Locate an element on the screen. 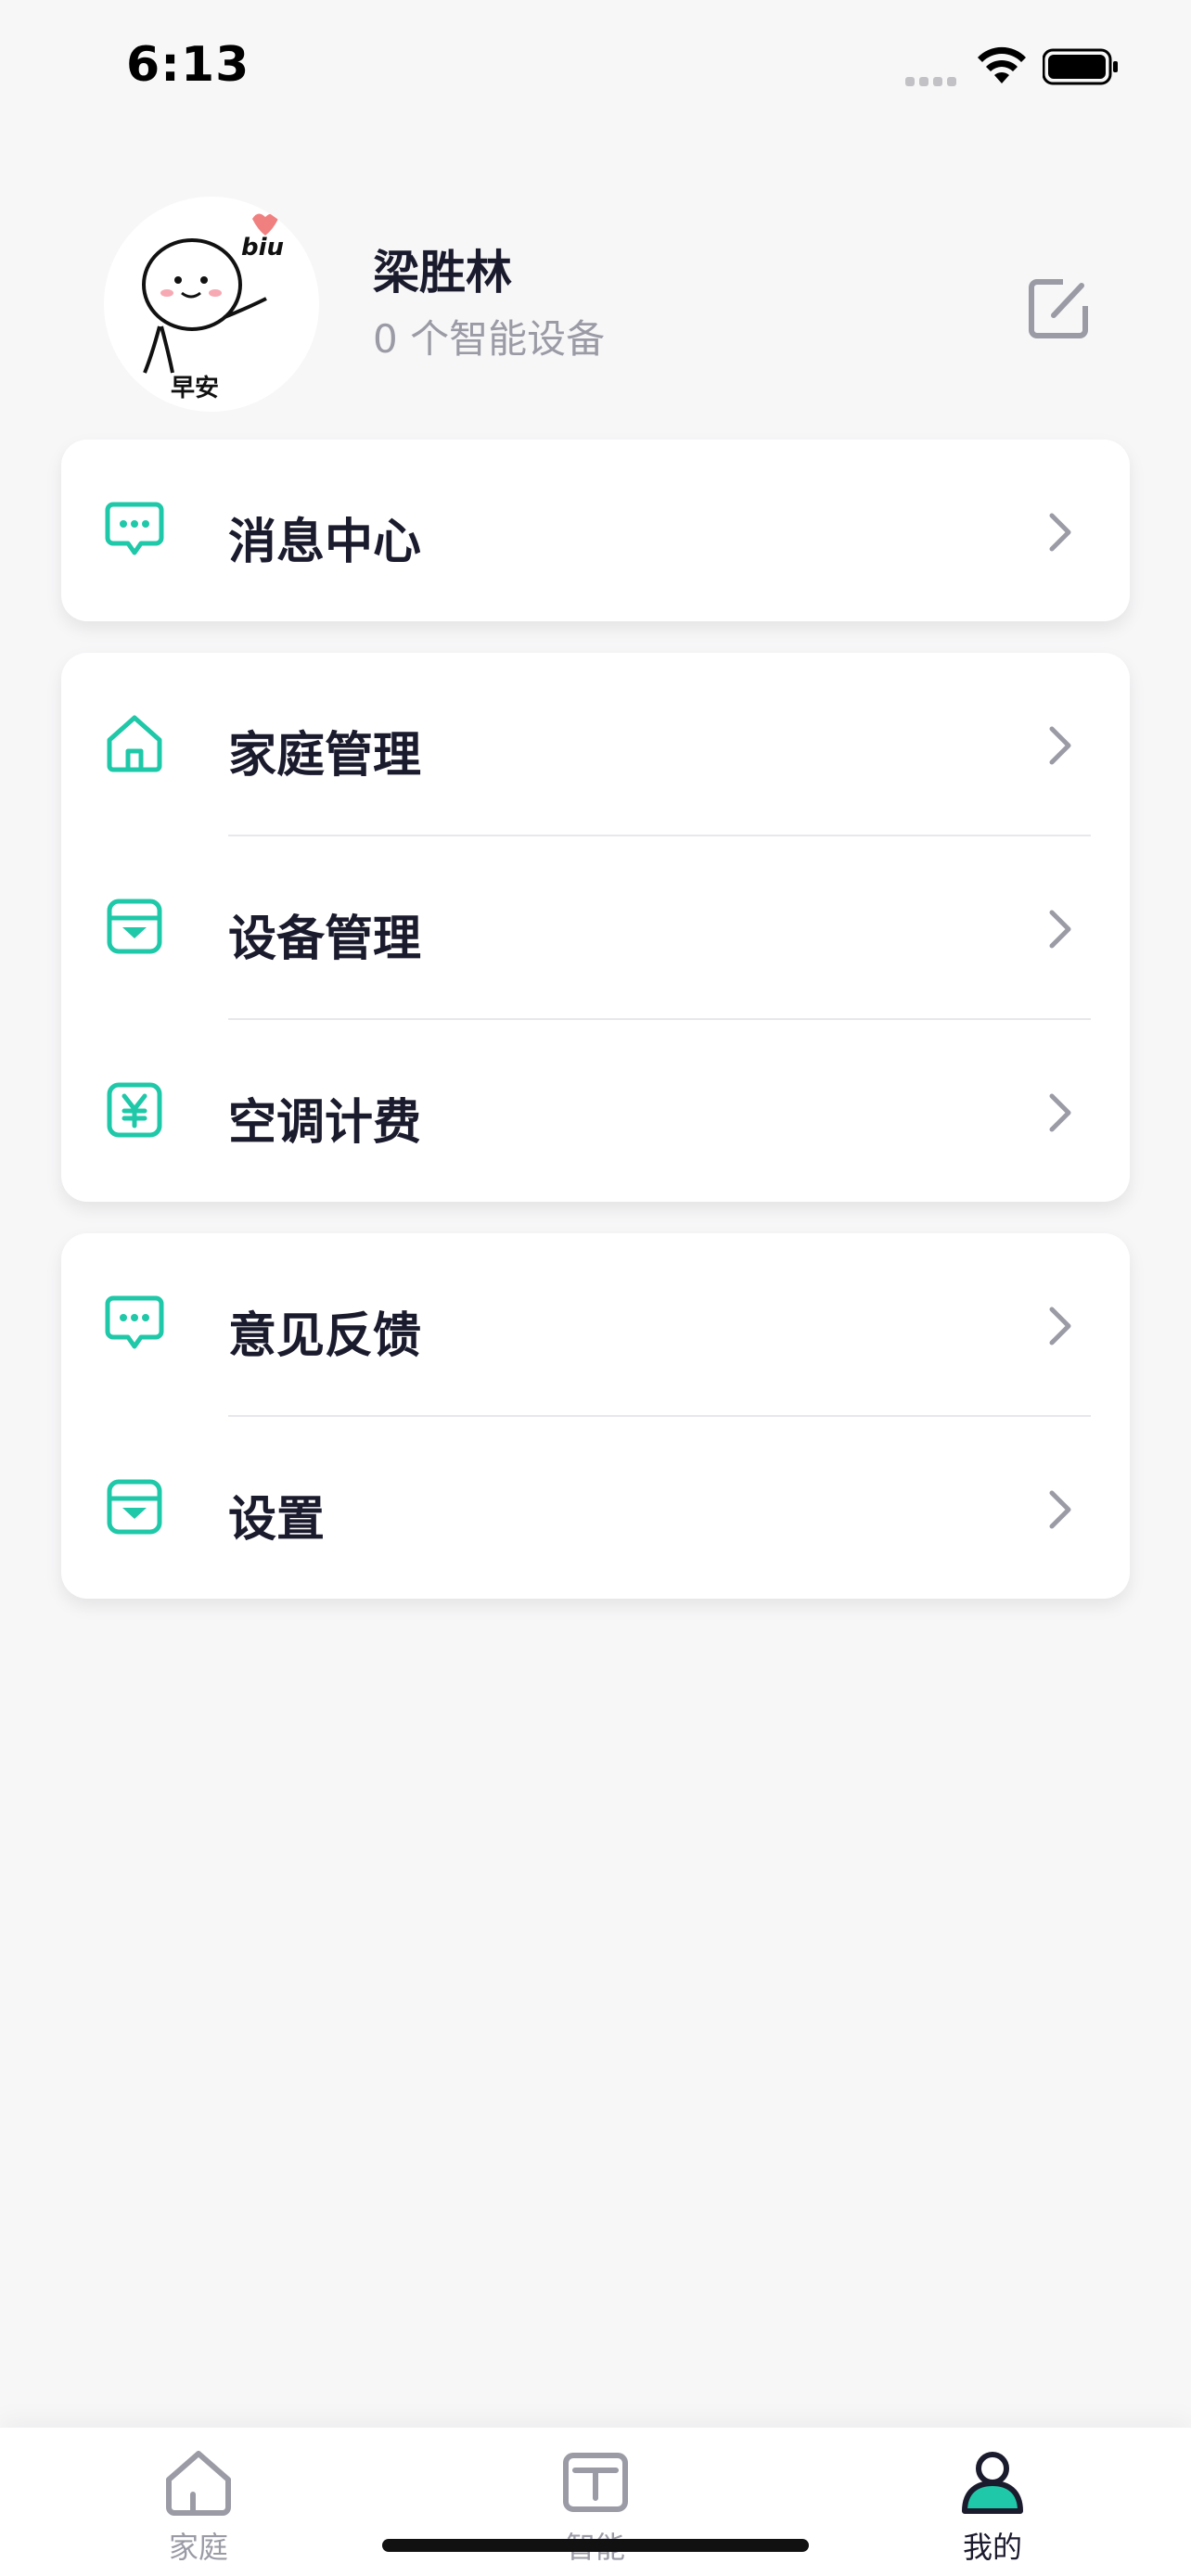 The image size is (1191, 2576). status-bar: 6:13 is located at coordinates (595, 69).